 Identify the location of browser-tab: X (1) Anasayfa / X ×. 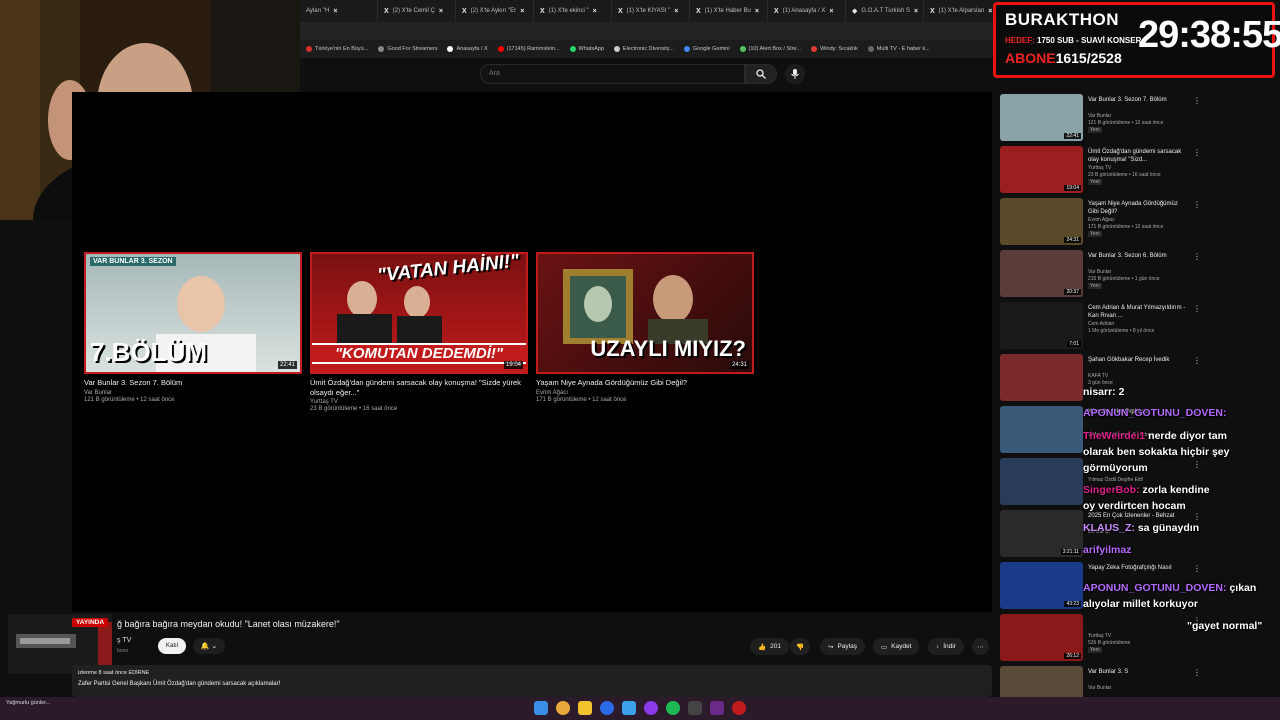
(807, 11).